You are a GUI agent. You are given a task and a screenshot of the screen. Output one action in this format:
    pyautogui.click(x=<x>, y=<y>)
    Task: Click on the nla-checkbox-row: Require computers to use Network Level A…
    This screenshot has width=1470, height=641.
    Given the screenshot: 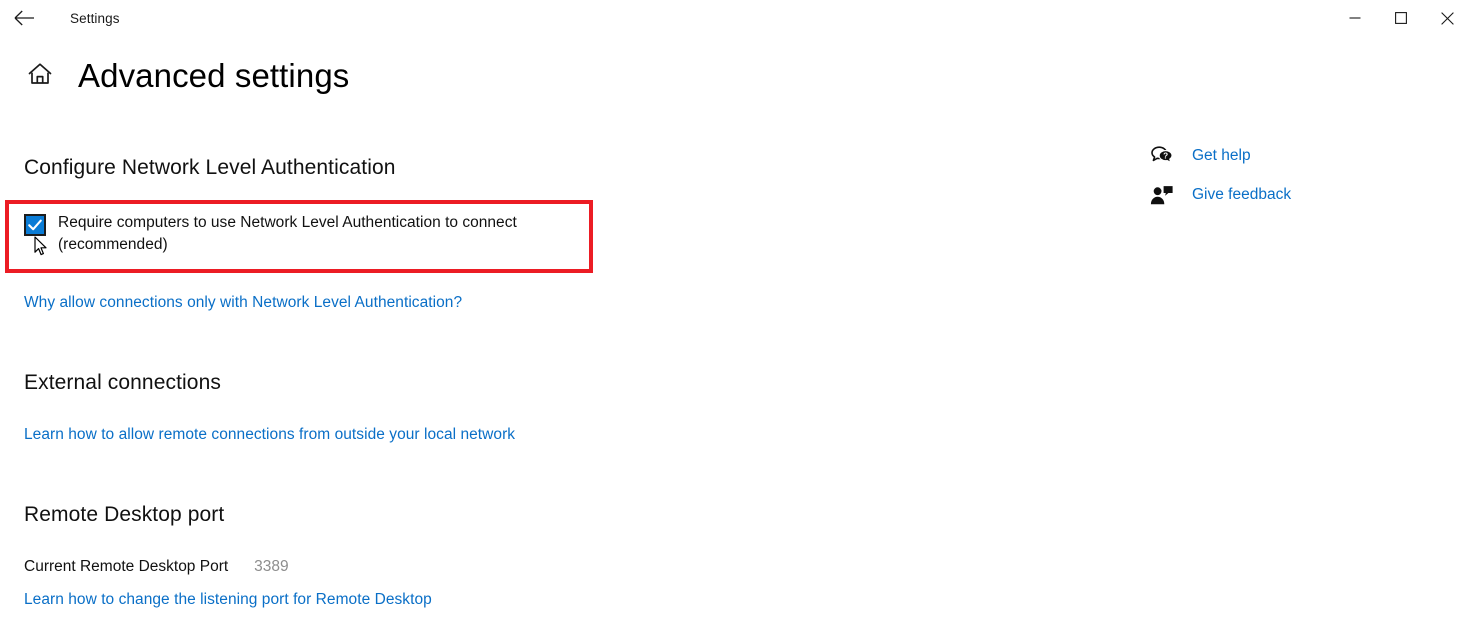 What is the action you would take?
    pyautogui.click(x=304, y=234)
    